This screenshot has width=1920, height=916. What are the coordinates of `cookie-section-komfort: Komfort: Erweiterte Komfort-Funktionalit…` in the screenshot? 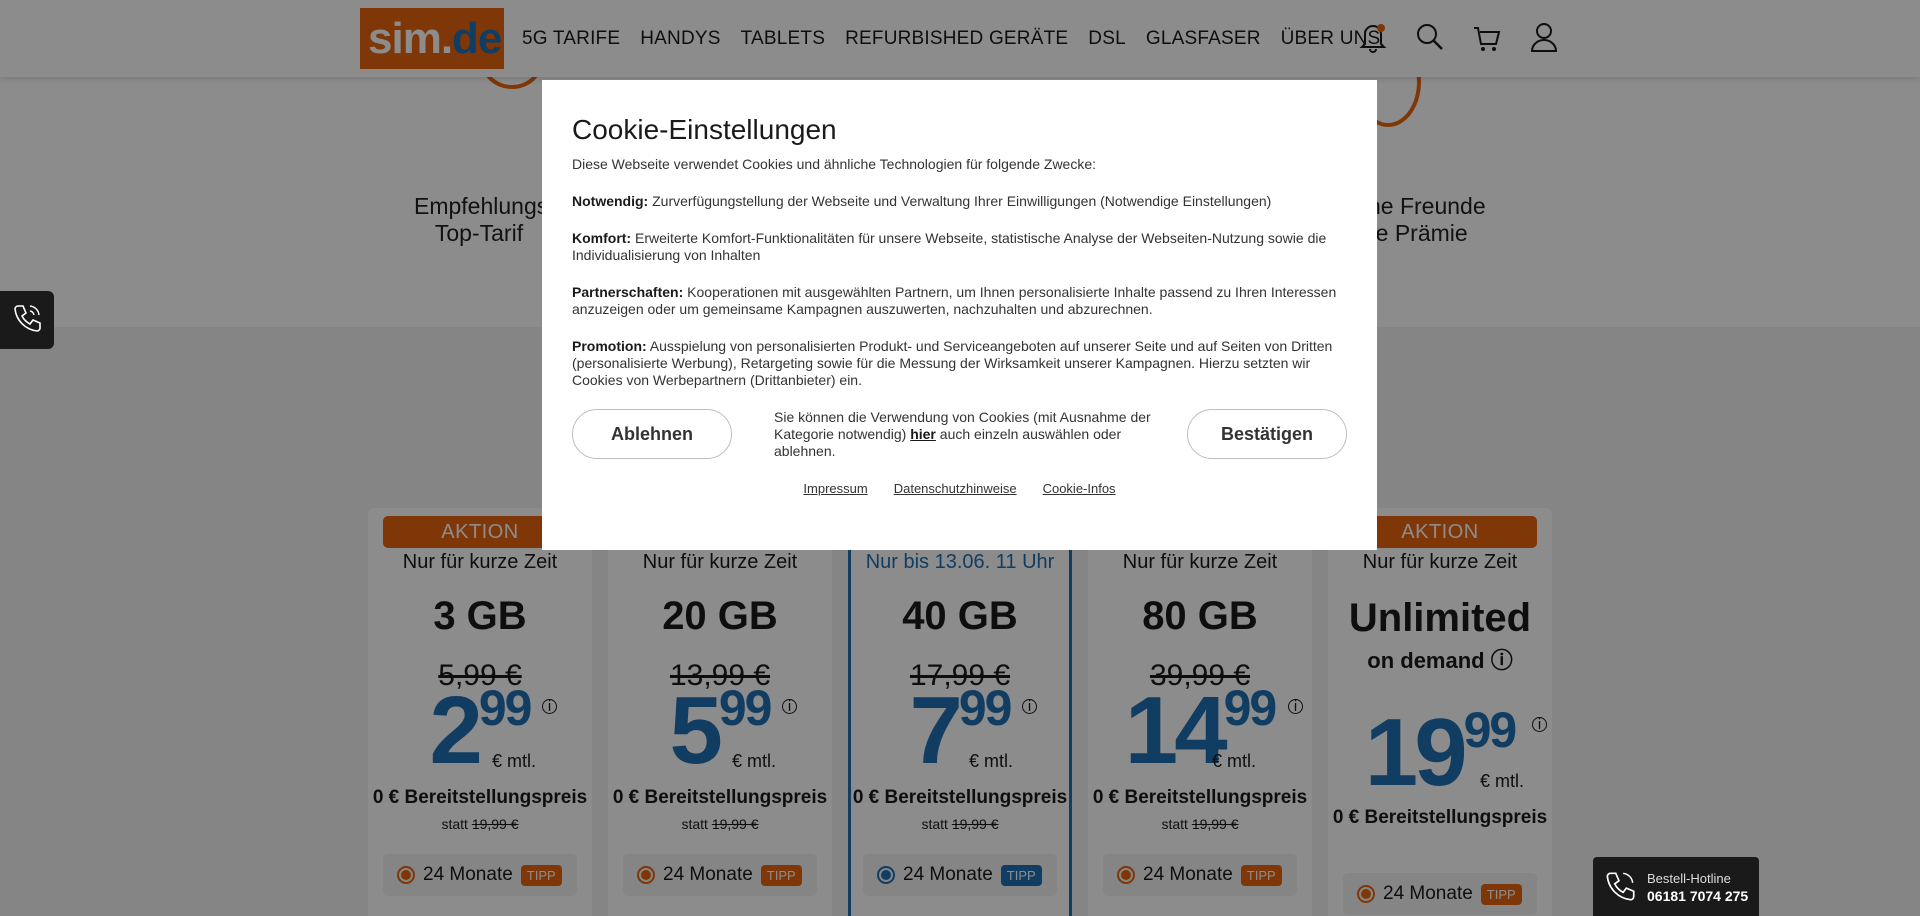 It's located at (949, 246).